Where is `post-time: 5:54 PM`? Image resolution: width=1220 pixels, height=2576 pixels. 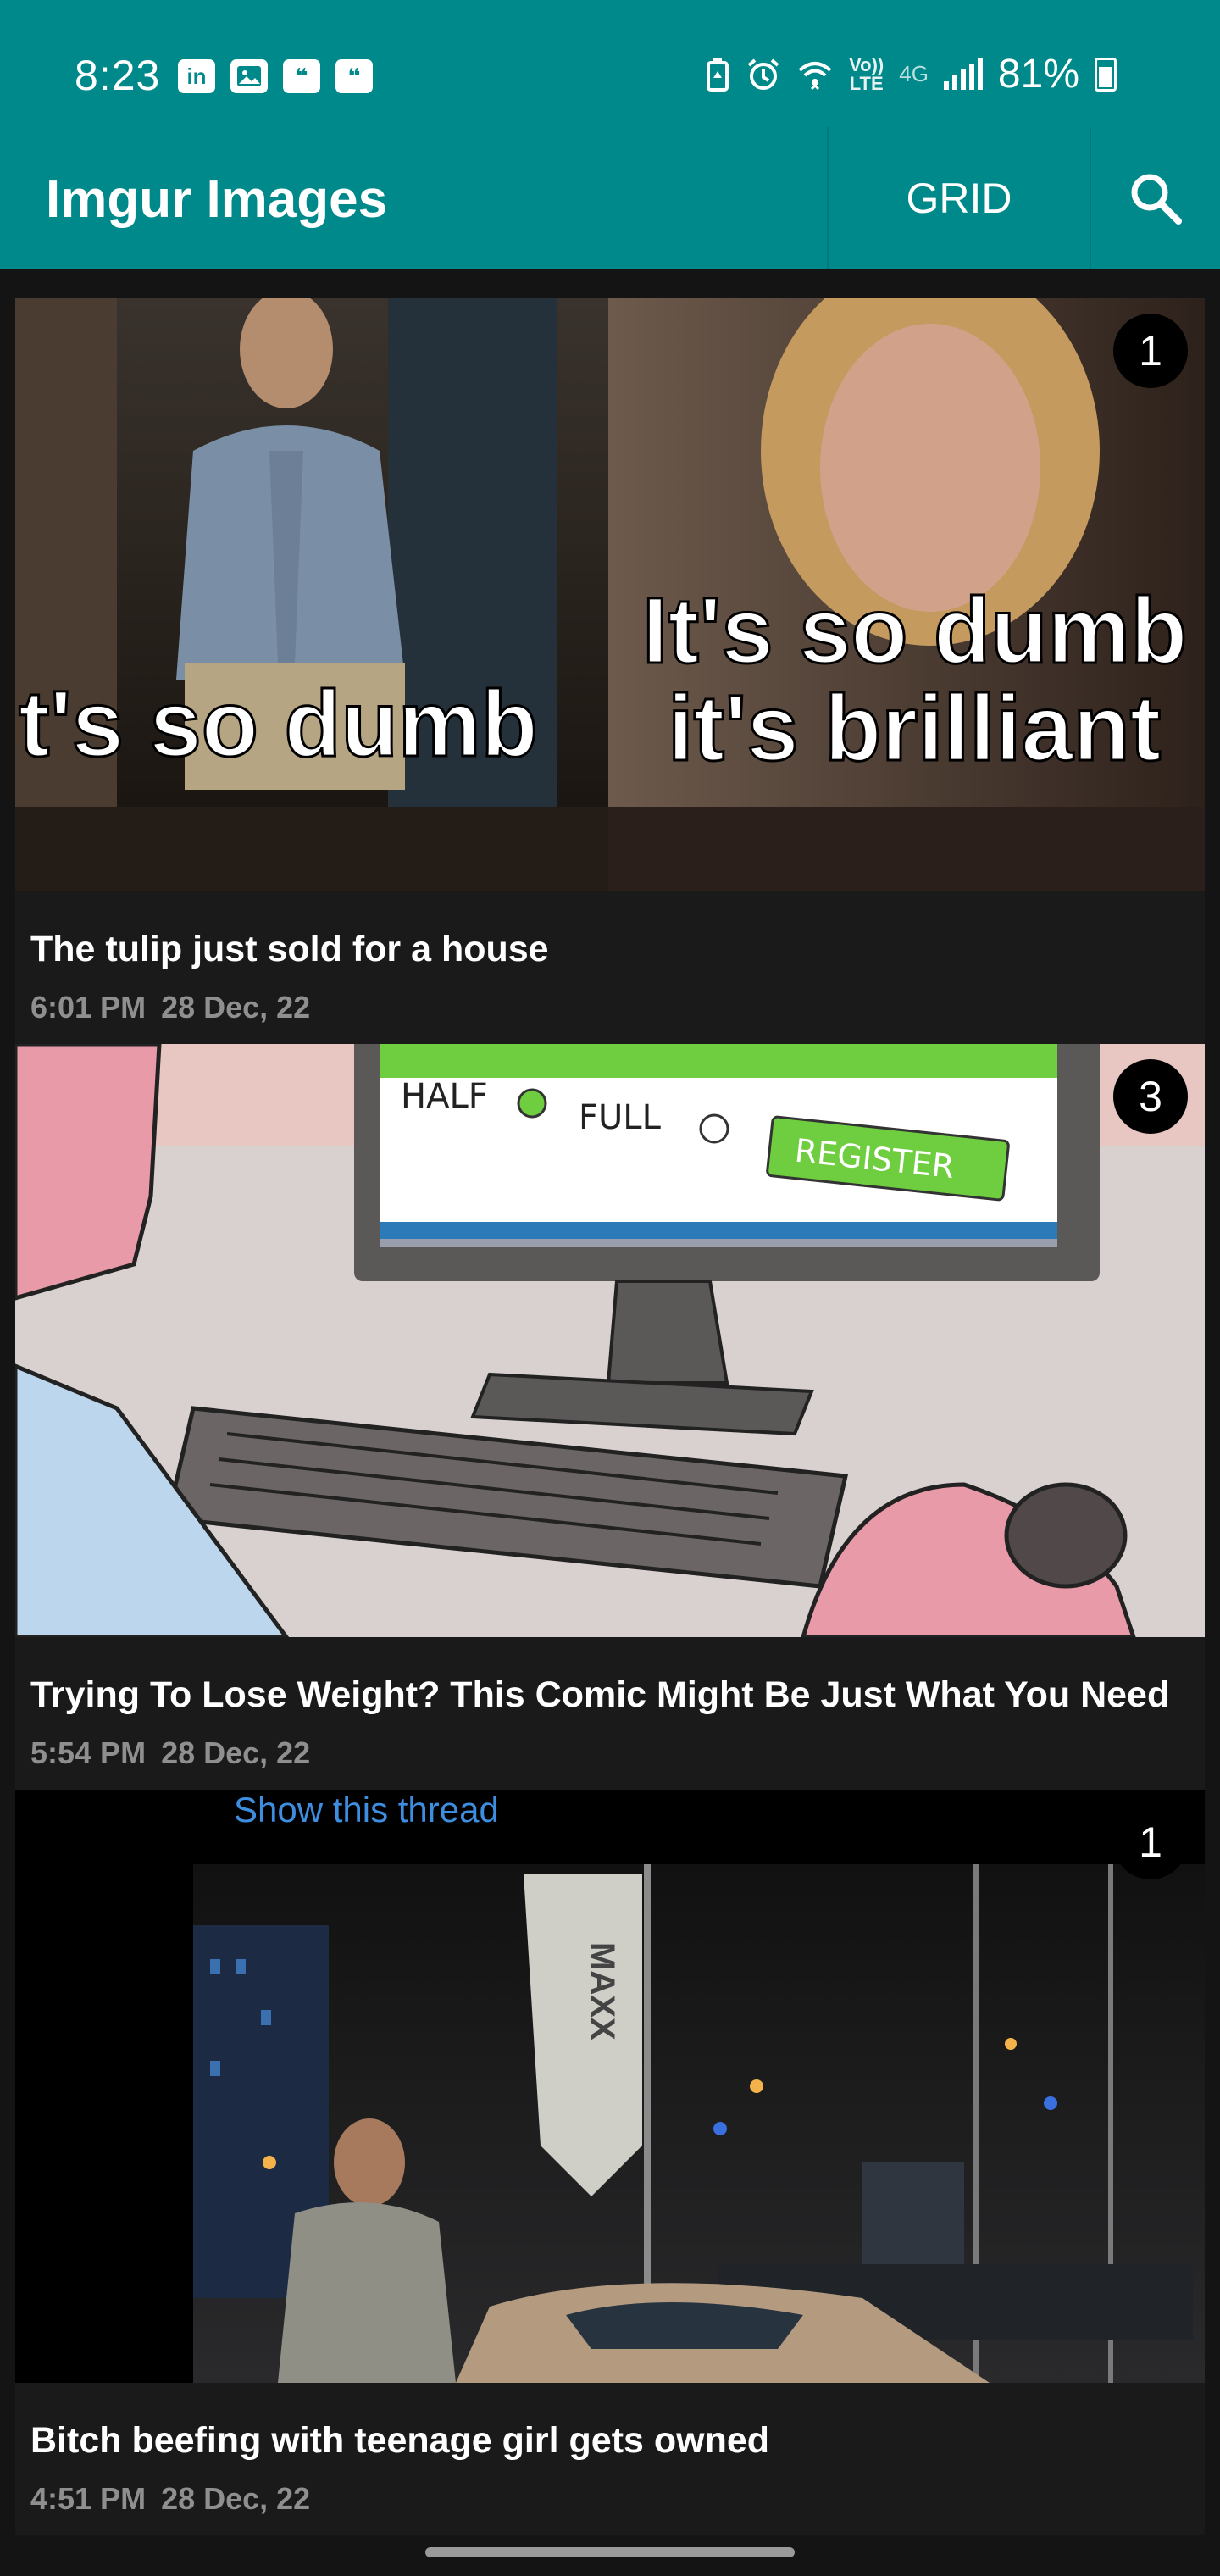 post-time: 5:54 PM is located at coordinates (88, 1752).